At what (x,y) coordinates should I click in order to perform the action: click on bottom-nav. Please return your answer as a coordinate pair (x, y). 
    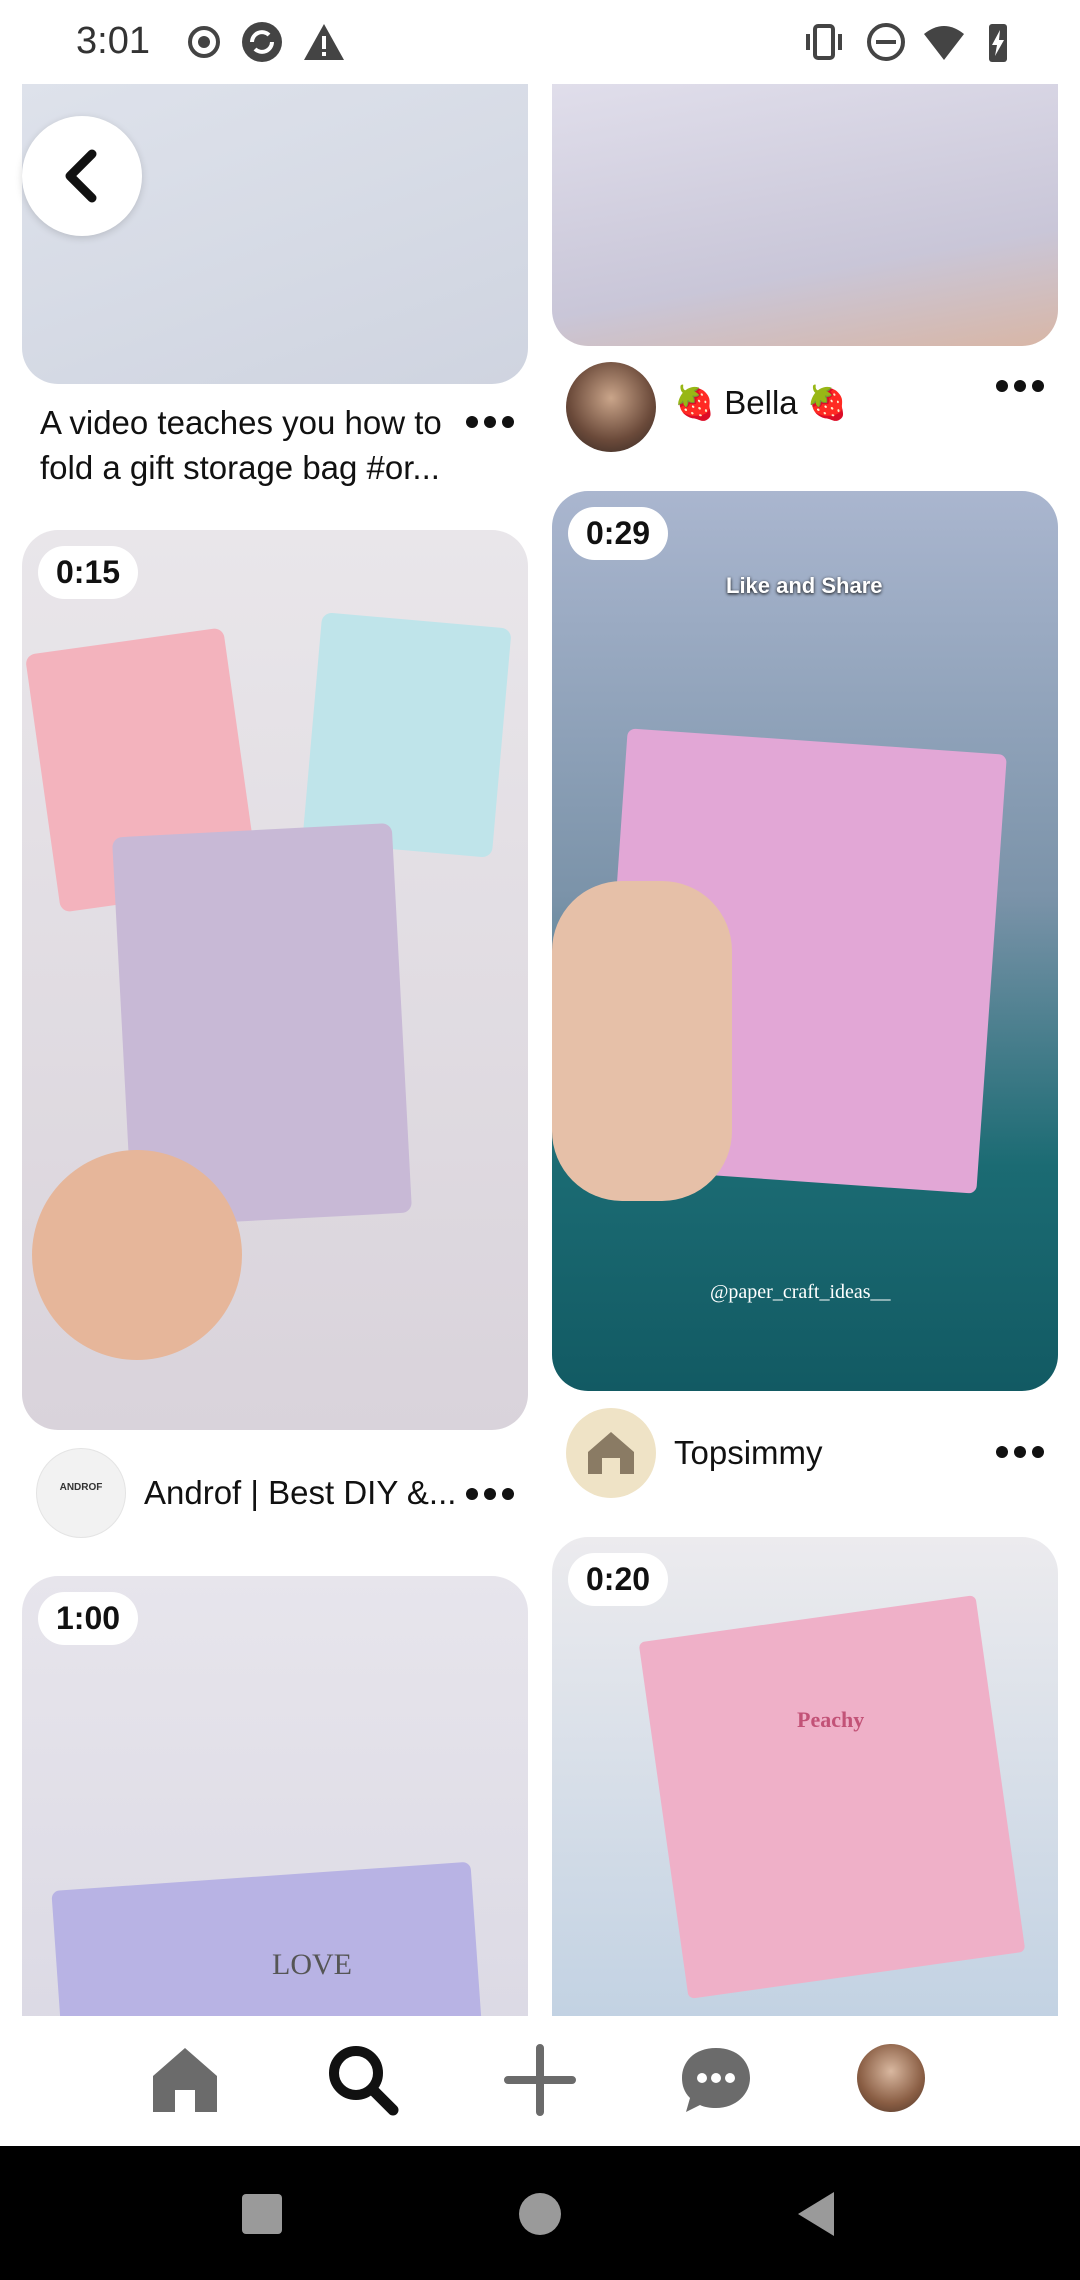
    Looking at the image, I should click on (540, 2081).